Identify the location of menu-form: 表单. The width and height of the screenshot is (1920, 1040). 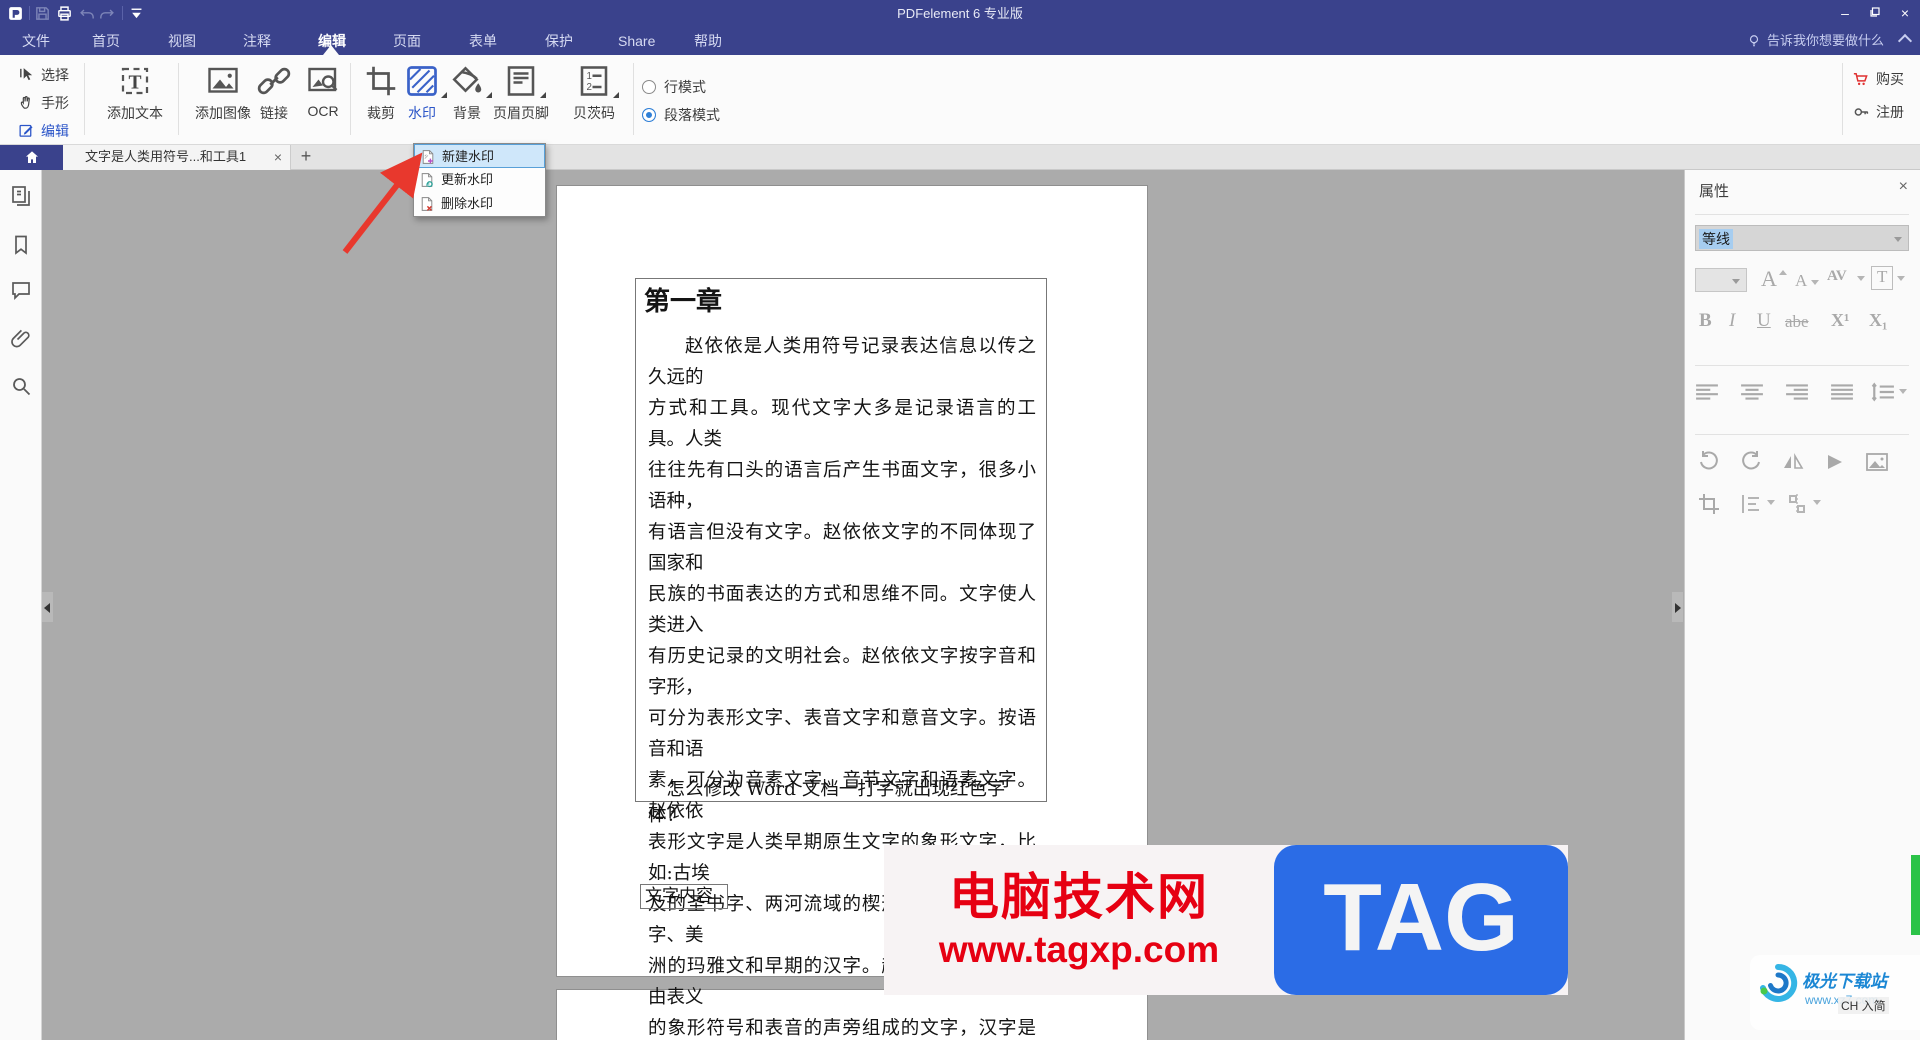
(483, 41).